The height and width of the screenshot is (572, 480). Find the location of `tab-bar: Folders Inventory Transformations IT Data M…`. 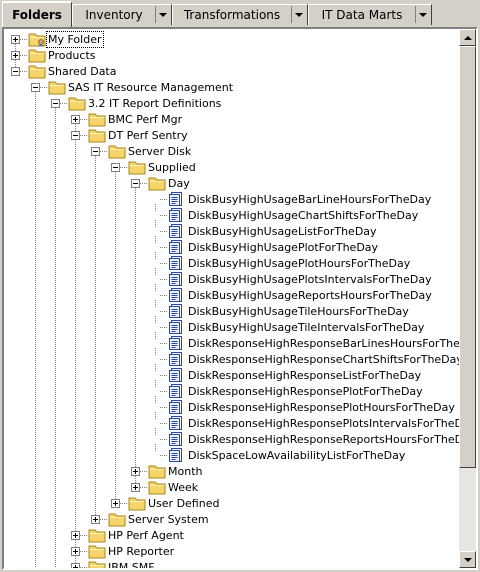

tab-bar: Folders Inventory Transformations IT Data M… is located at coordinates (240, 13).